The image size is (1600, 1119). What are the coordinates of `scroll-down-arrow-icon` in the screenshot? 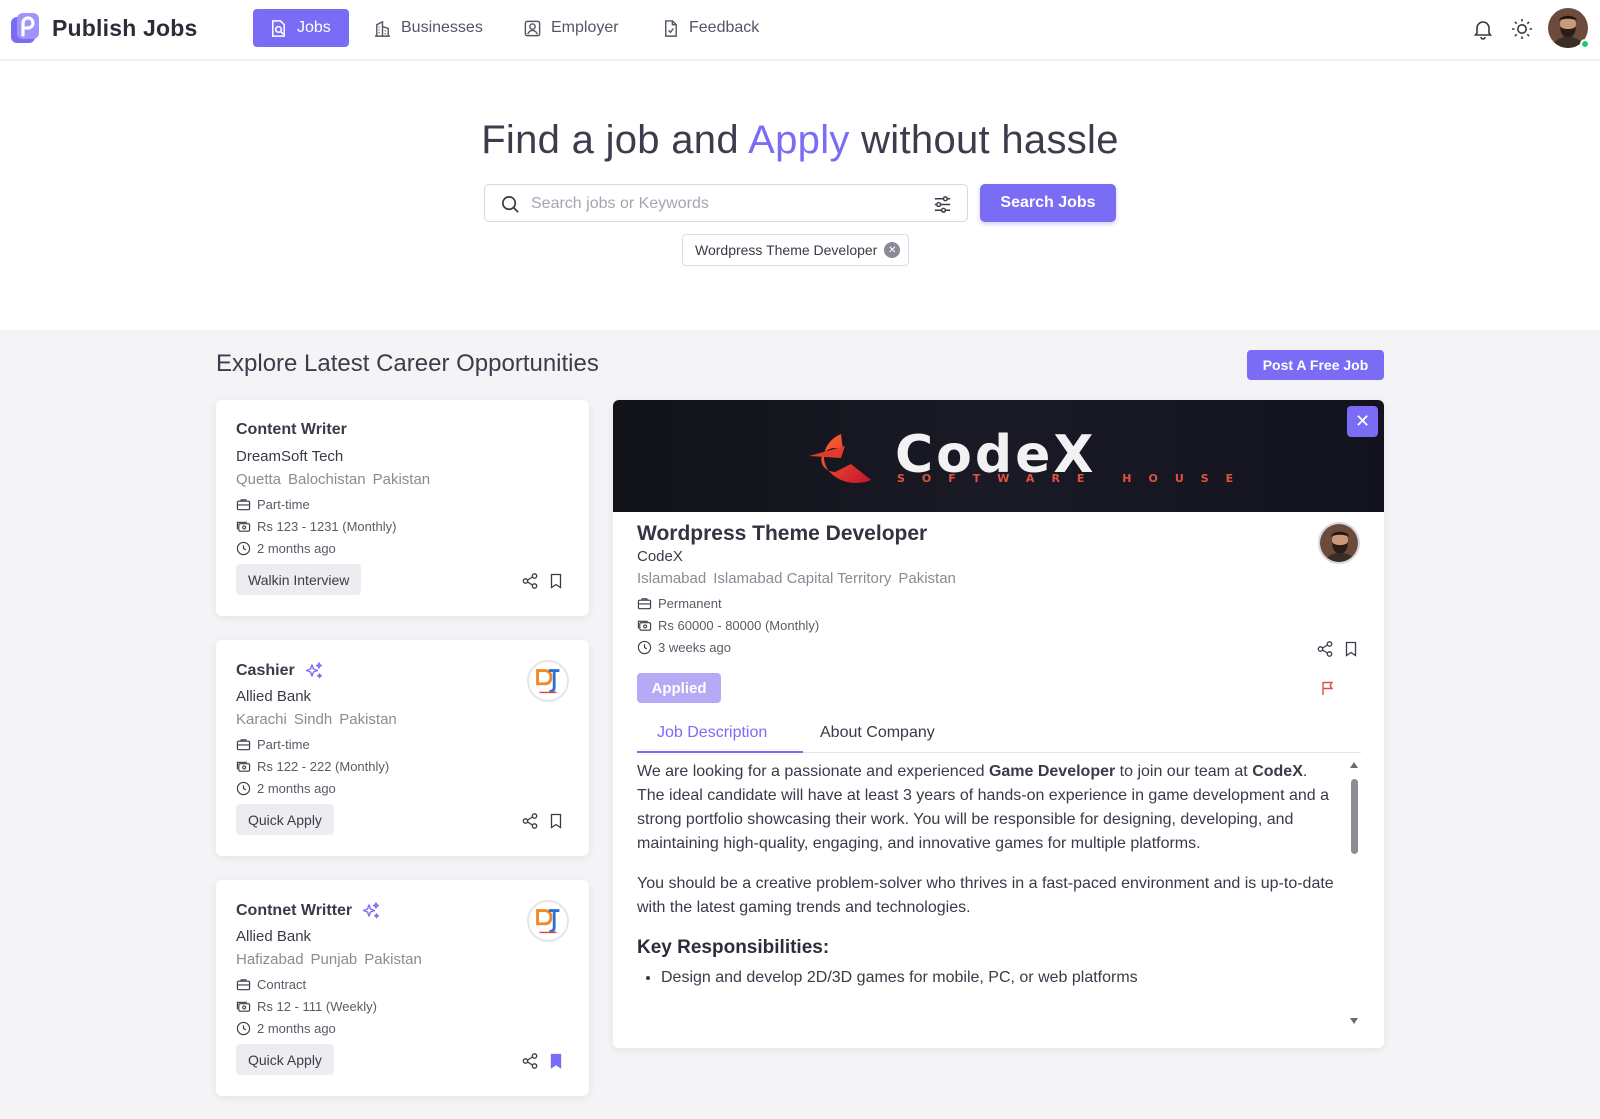 It's located at (1354, 1021).